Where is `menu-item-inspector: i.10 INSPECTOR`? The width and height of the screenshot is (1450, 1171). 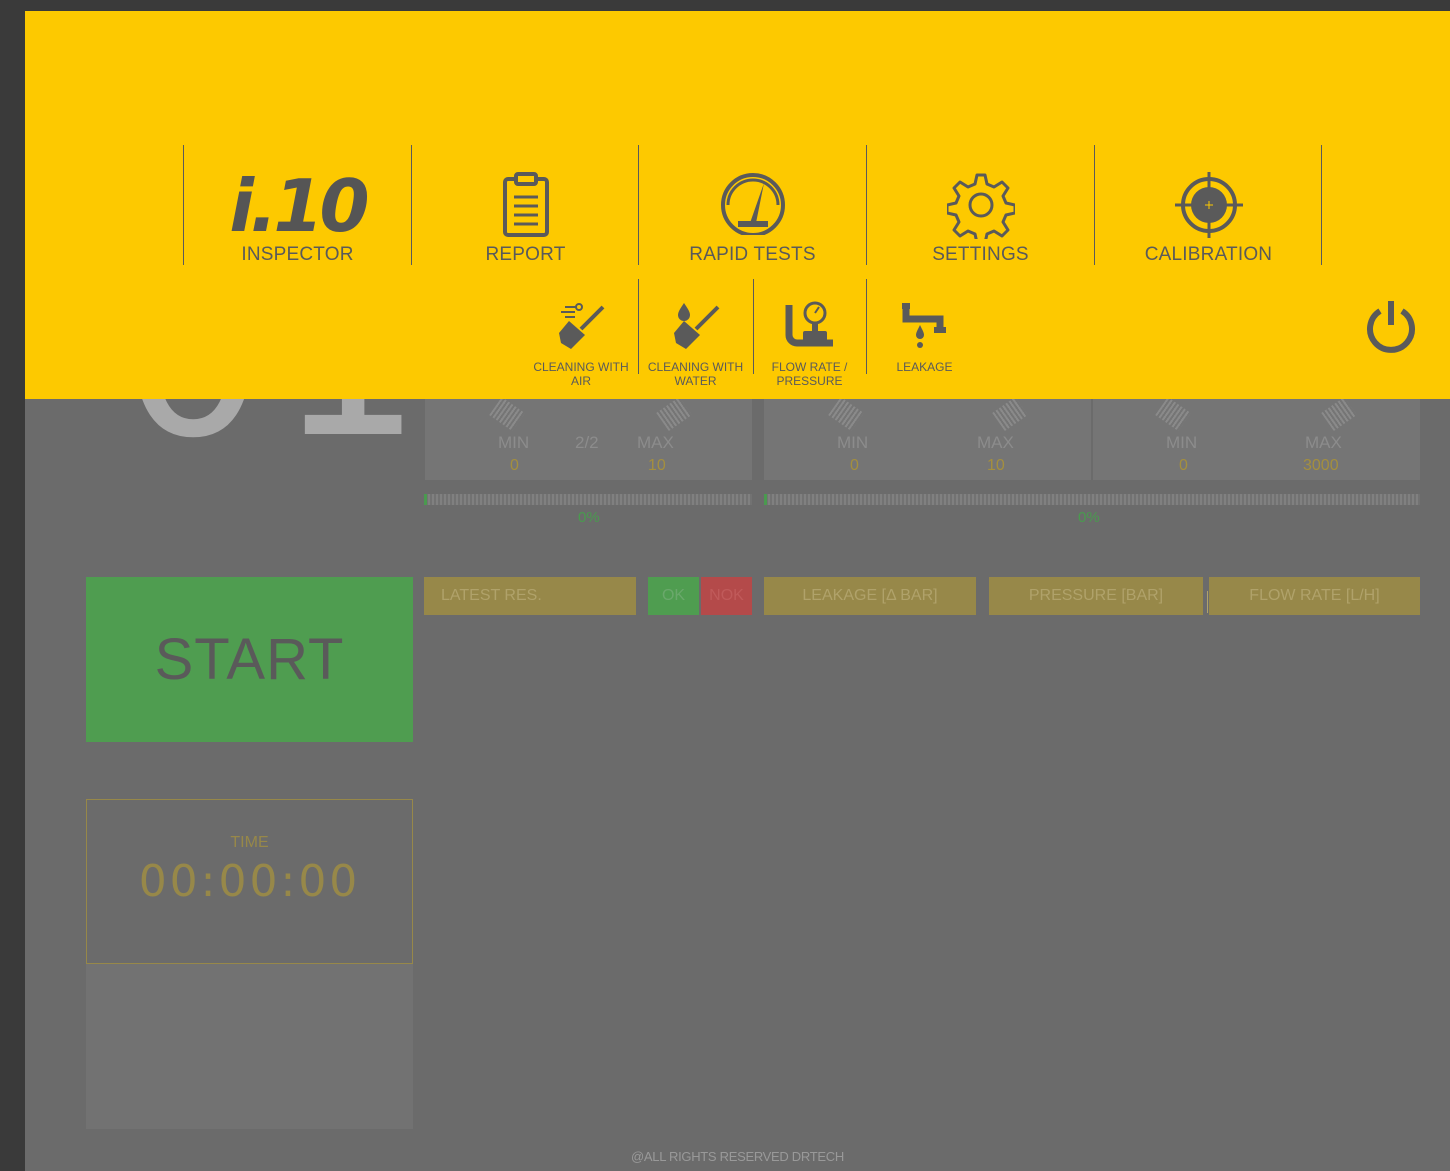 menu-item-inspector: i.10 INSPECTOR is located at coordinates (297, 205).